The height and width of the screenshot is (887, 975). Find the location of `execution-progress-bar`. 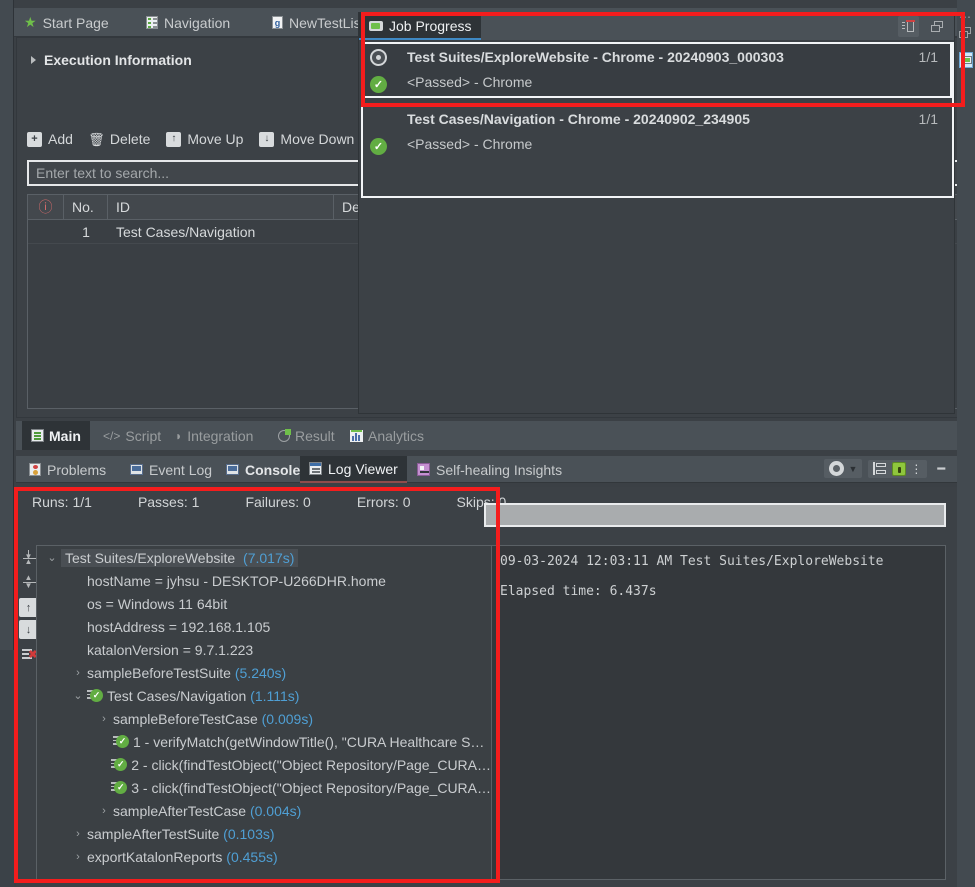

execution-progress-bar is located at coordinates (715, 515).